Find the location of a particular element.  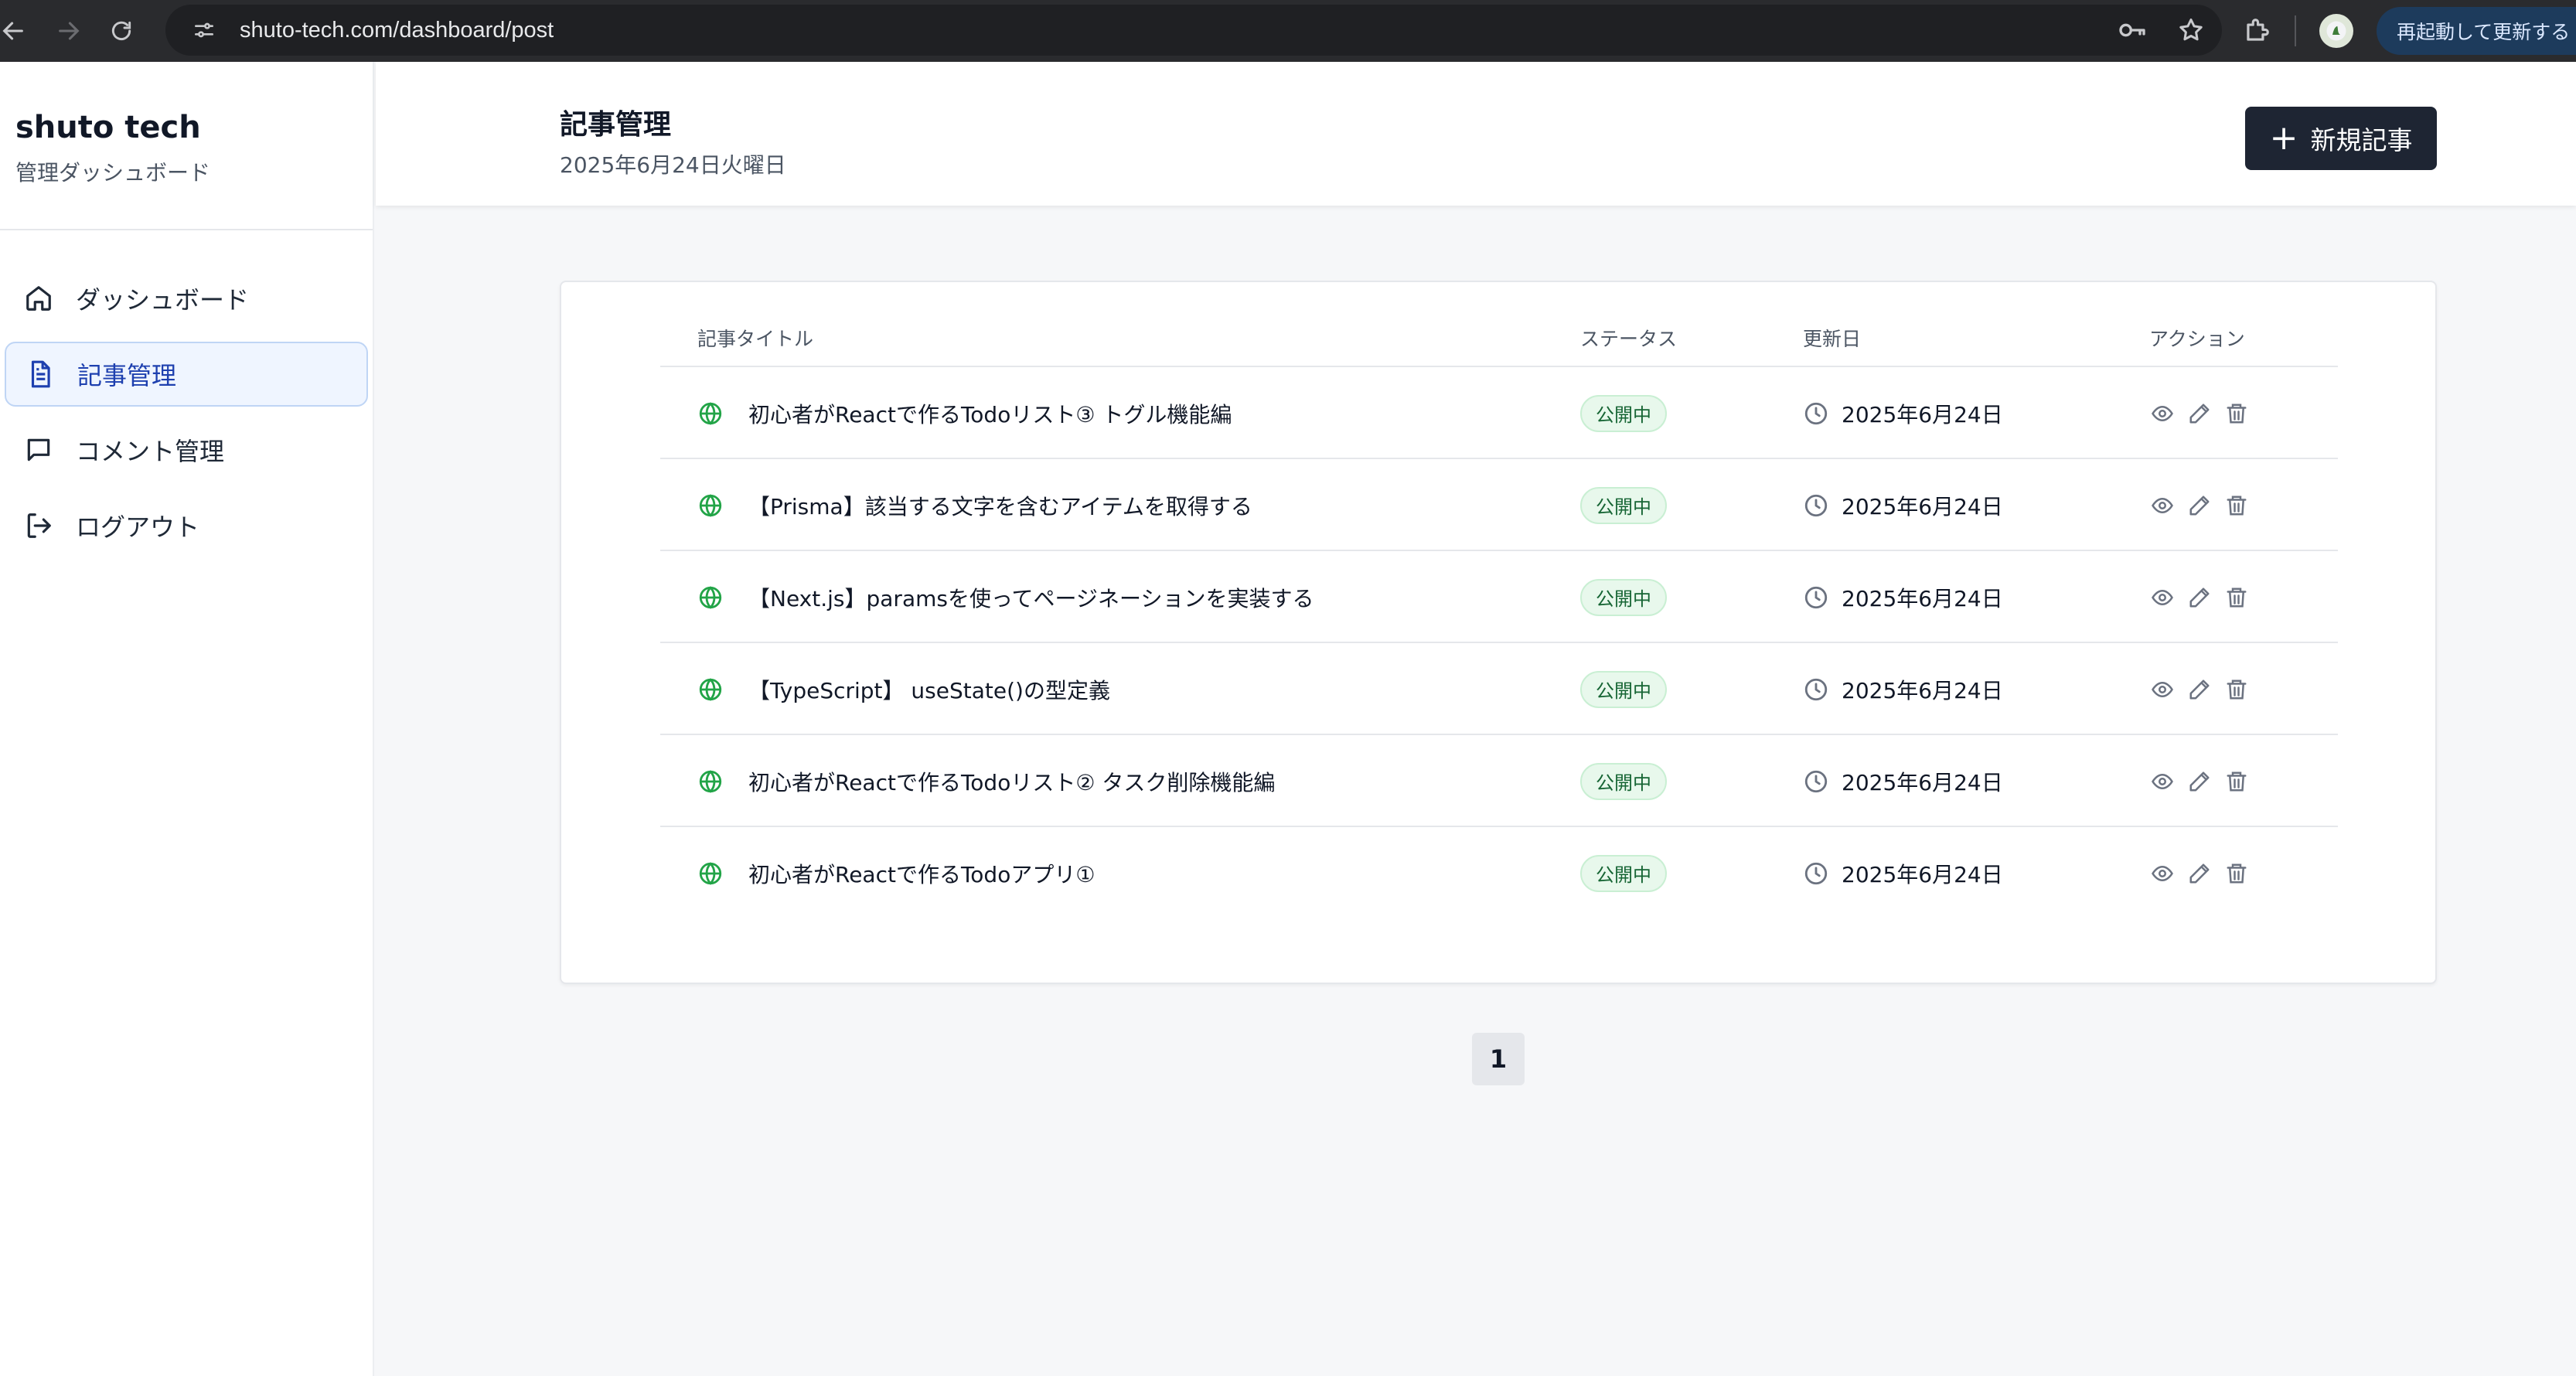

post-title: 【Prisma】該当する文字を含むアイテムを取得する is located at coordinates (1000, 506).